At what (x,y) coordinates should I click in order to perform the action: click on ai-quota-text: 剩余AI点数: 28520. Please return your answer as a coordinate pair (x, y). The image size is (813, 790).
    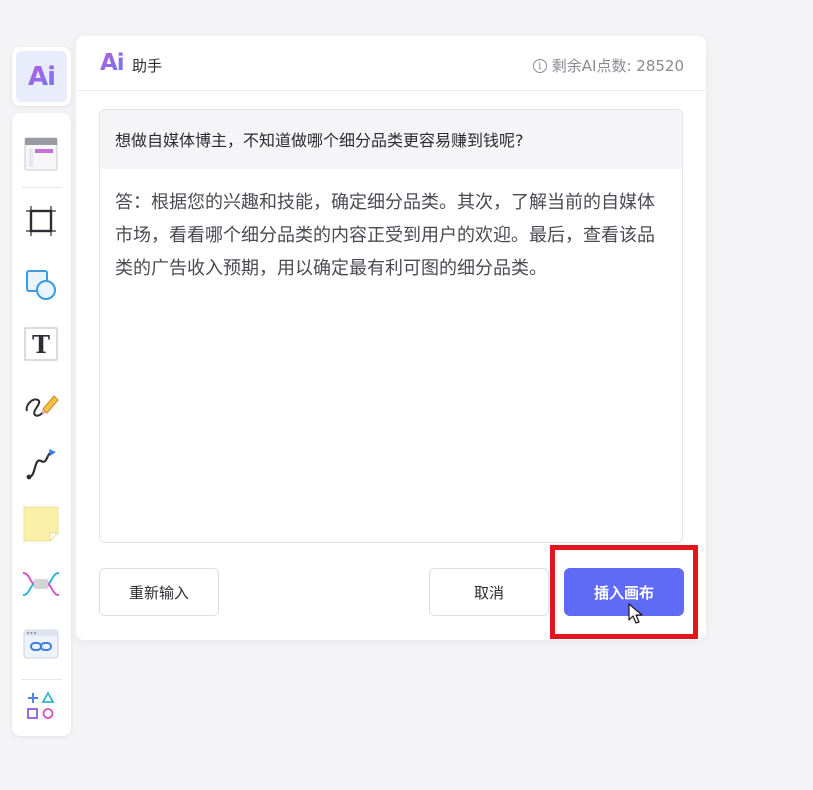
    Looking at the image, I should click on (617, 66).